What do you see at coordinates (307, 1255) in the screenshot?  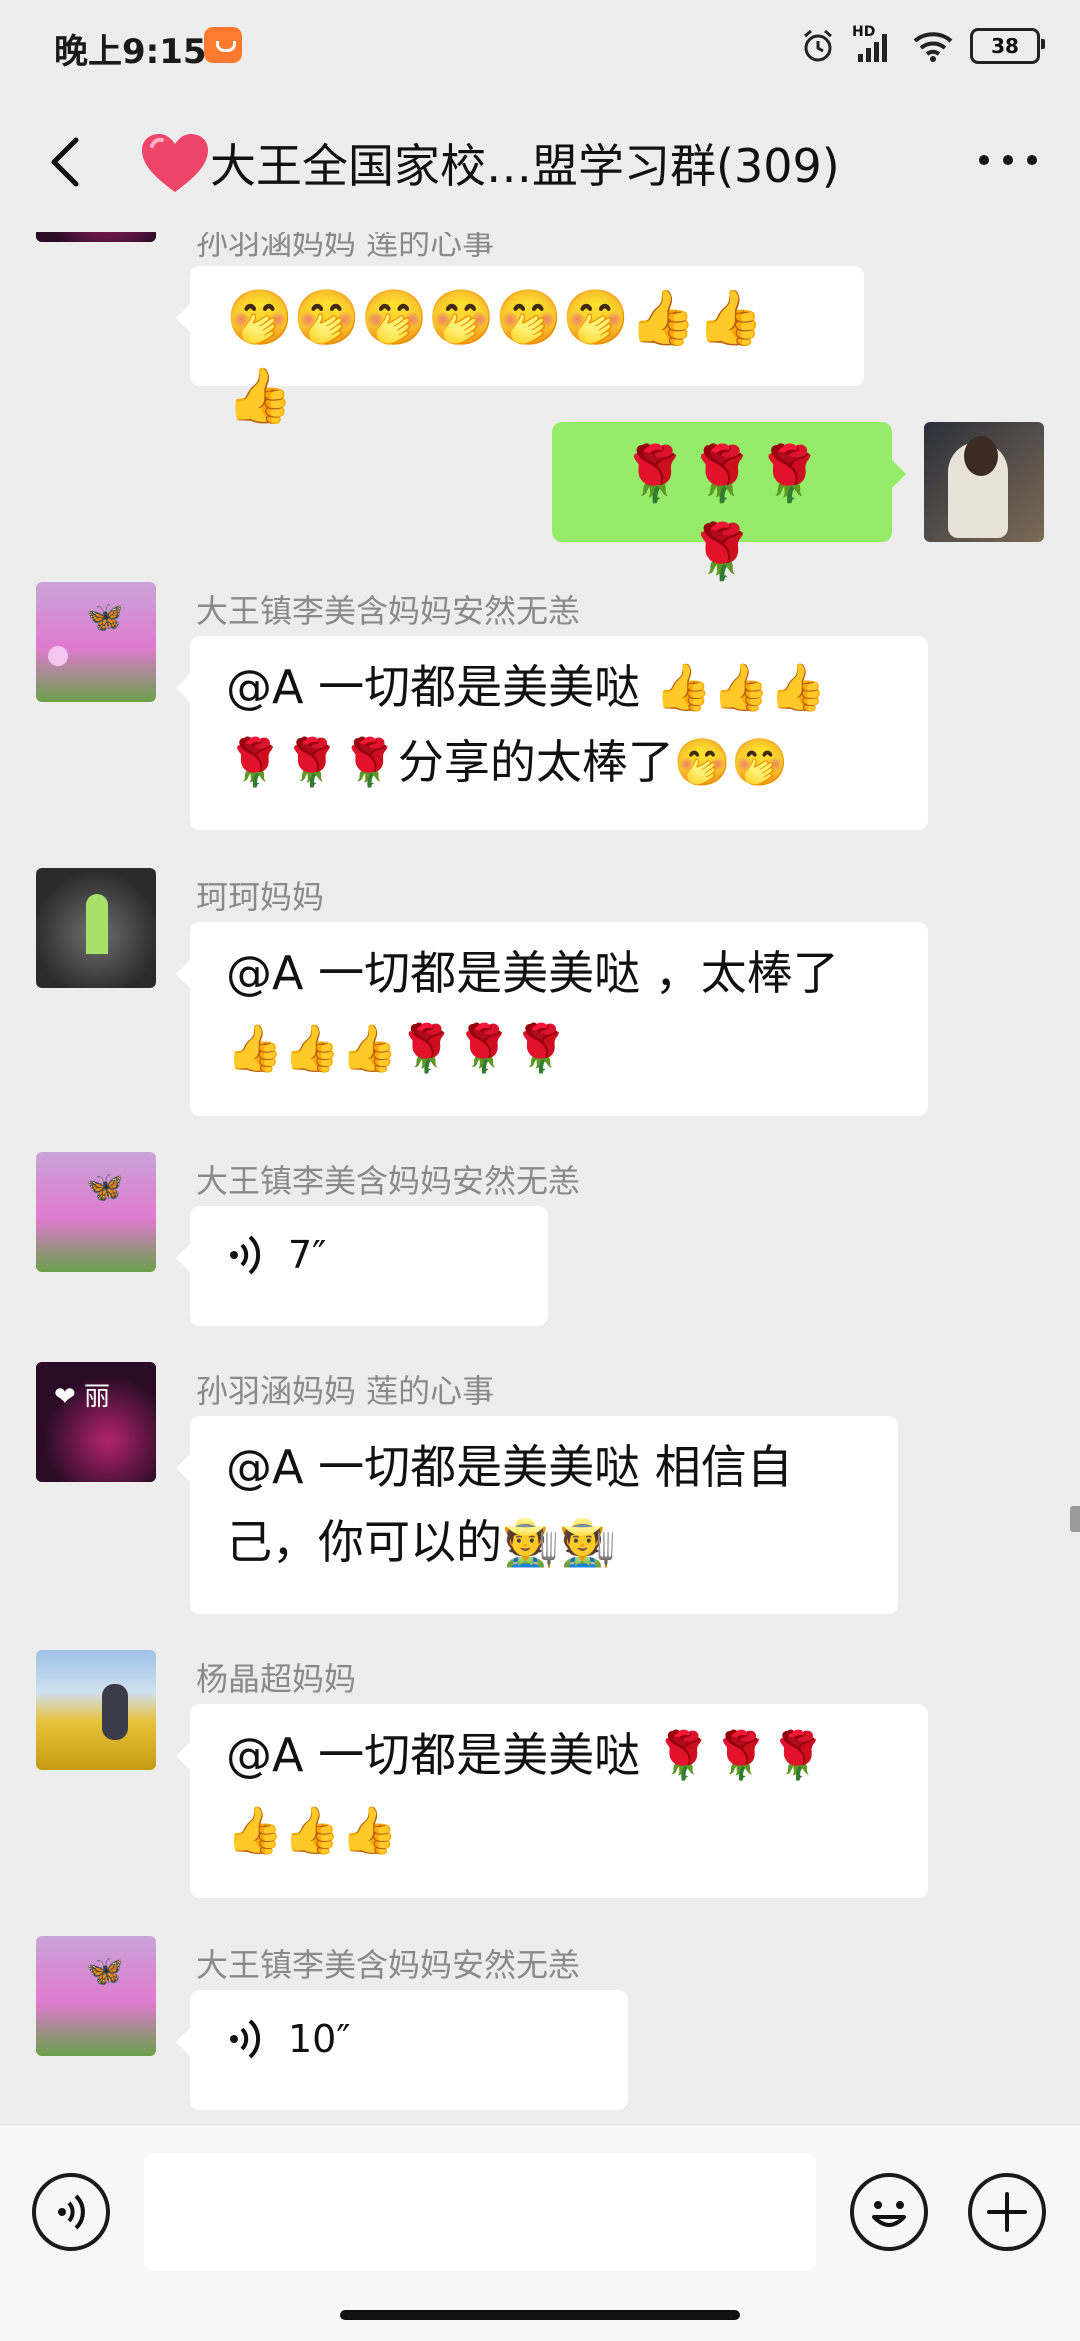 I see `voice-duration: 7″` at bounding box center [307, 1255].